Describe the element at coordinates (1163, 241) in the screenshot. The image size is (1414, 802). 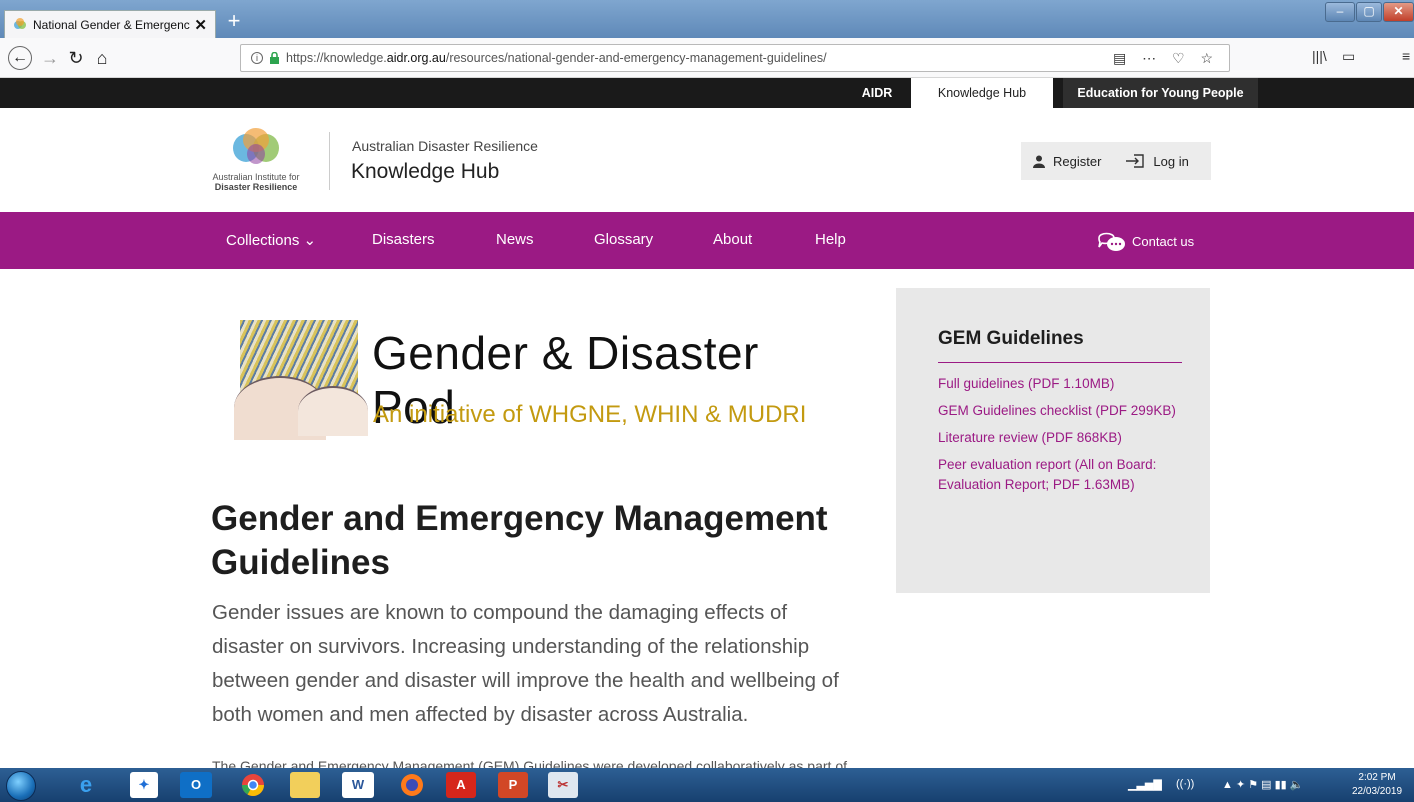
I see `contact-us-label: Contact us` at that location.